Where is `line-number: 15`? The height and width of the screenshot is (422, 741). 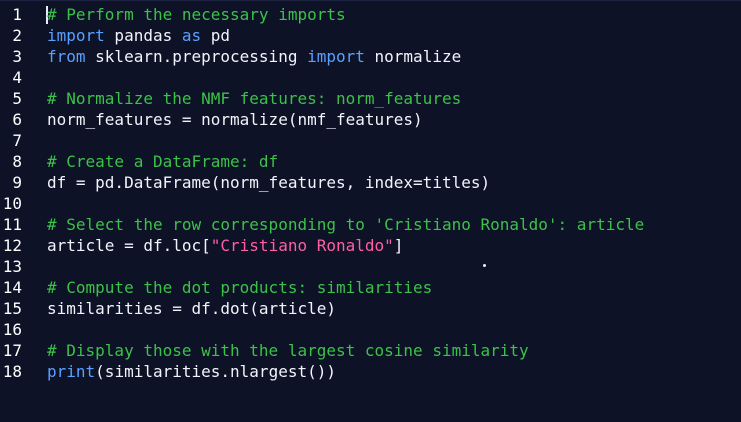 line-number: 15 is located at coordinates (12, 308).